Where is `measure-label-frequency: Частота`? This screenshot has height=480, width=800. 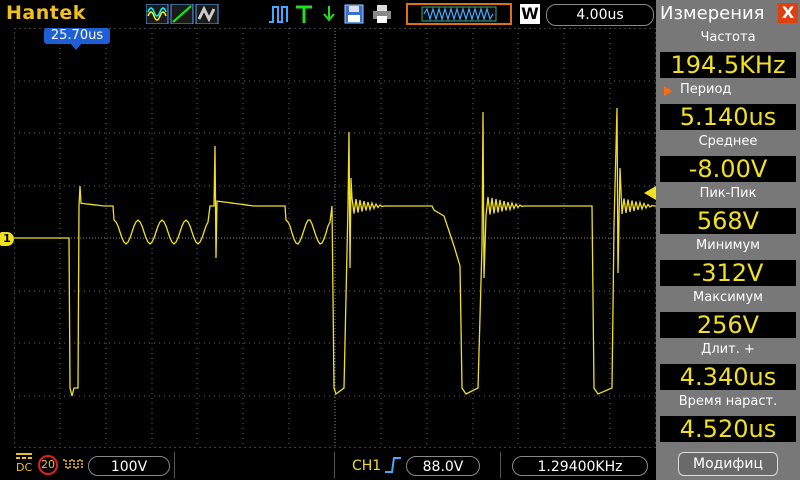
measure-label-frequency: Частота is located at coordinates (728, 37).